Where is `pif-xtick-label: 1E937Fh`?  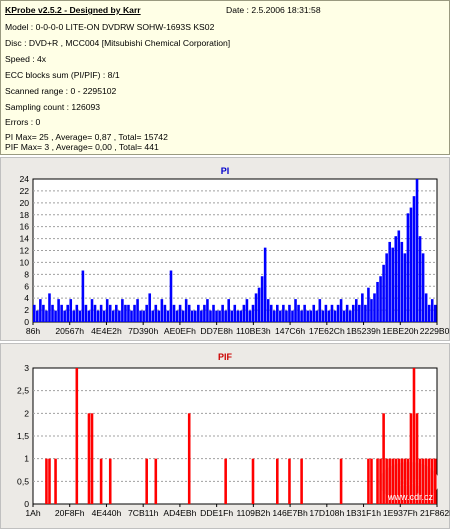
pif-xtick-label: 1E937Fh is located at coordinates (400, 513).